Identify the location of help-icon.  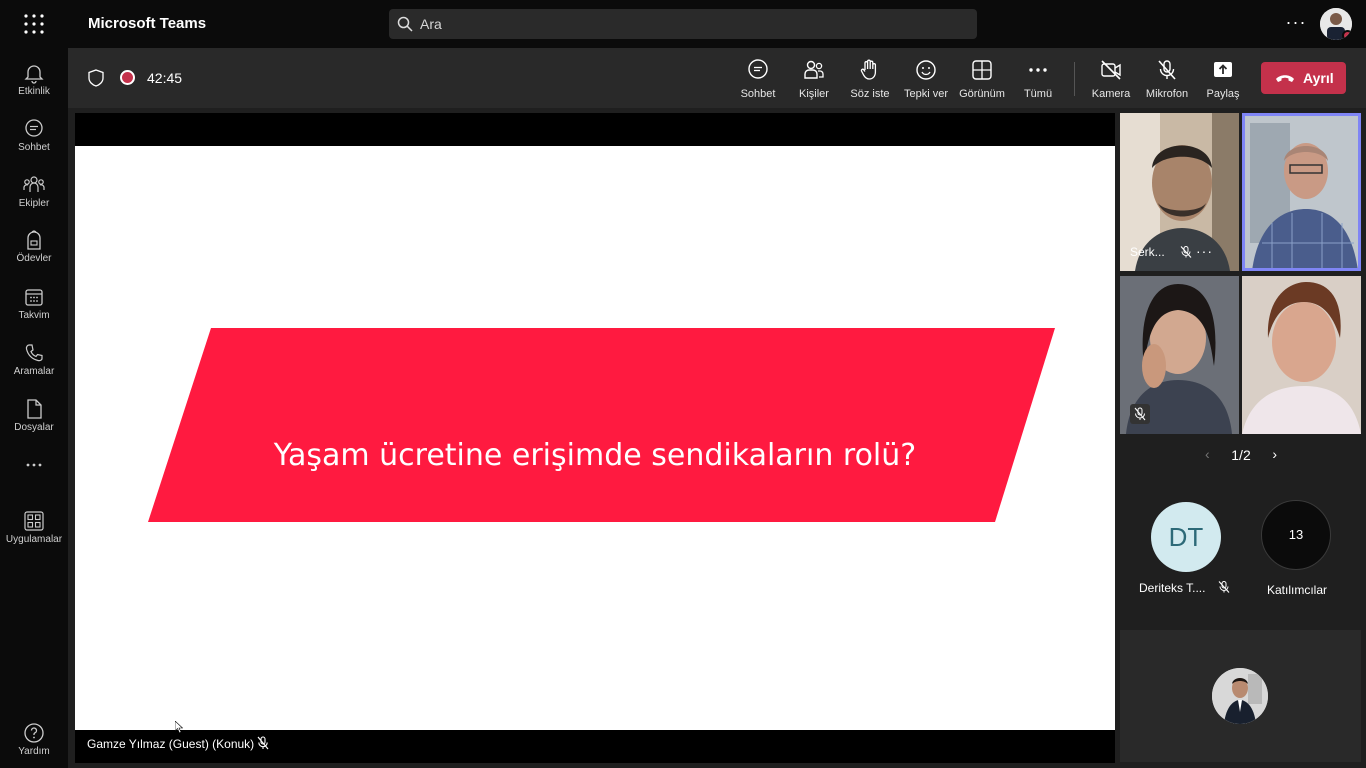
(34, 733).